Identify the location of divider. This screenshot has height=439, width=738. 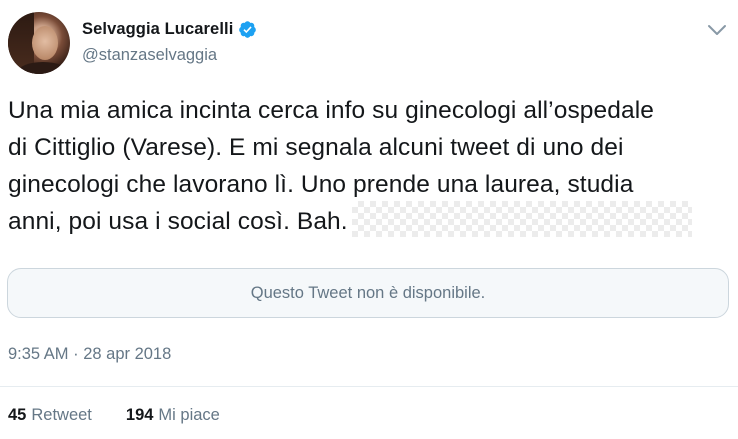
(369, 386).